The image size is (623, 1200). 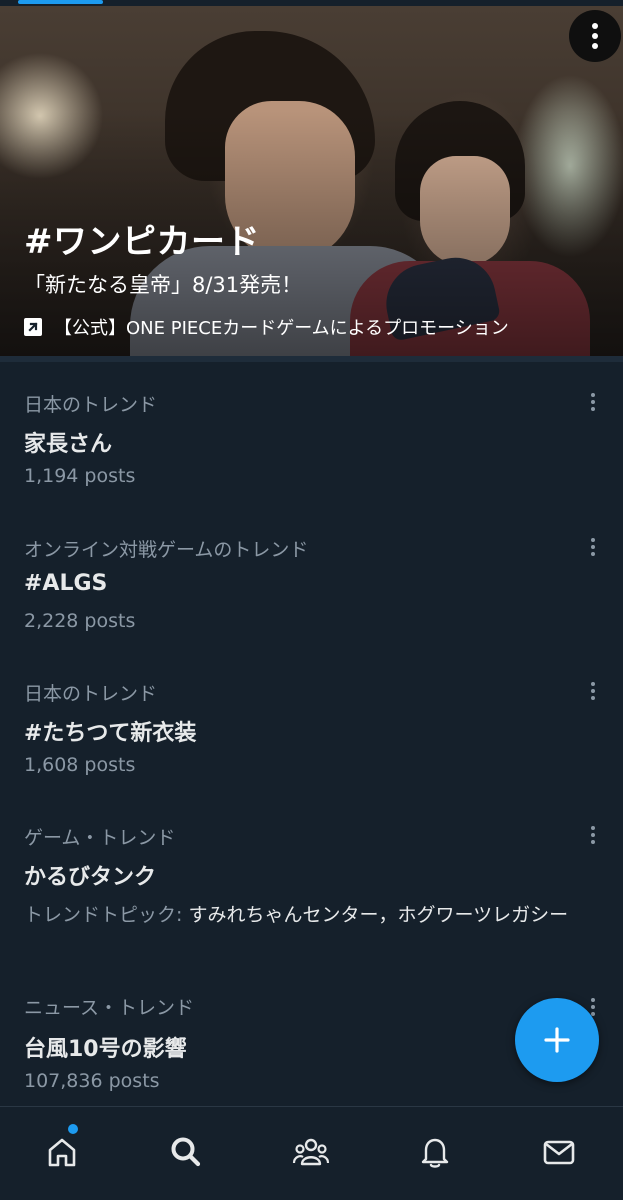 I want to click on messages-icon, so click(x=559, y=1152).